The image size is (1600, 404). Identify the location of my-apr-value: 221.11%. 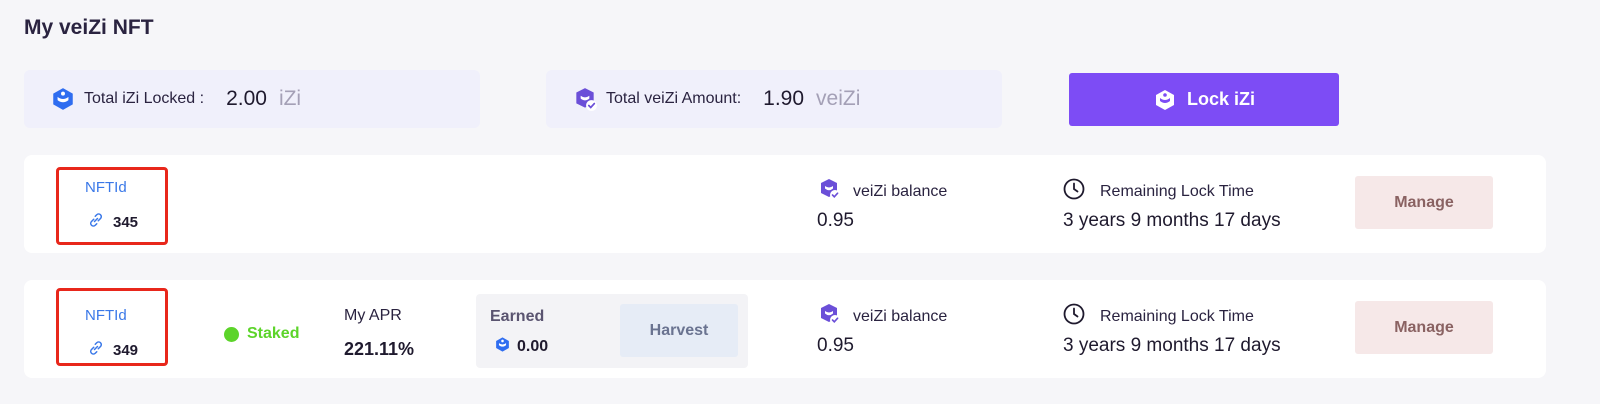
(379, 349).